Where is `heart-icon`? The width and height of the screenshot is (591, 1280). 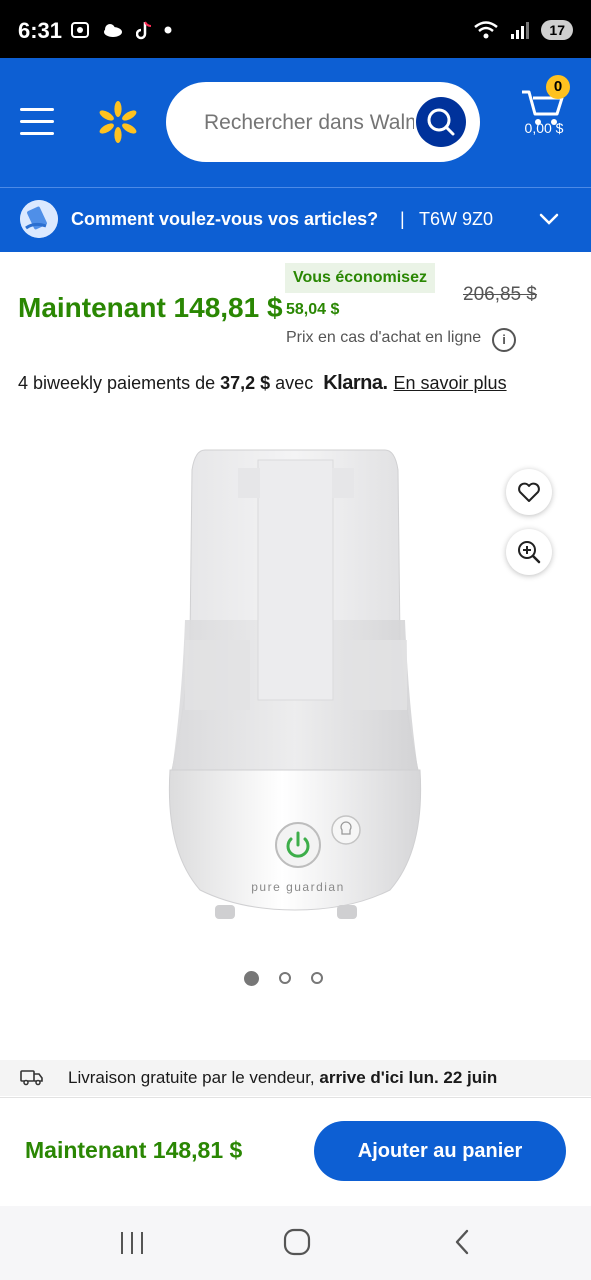 heart-icon is located at coordinates (529, 492).